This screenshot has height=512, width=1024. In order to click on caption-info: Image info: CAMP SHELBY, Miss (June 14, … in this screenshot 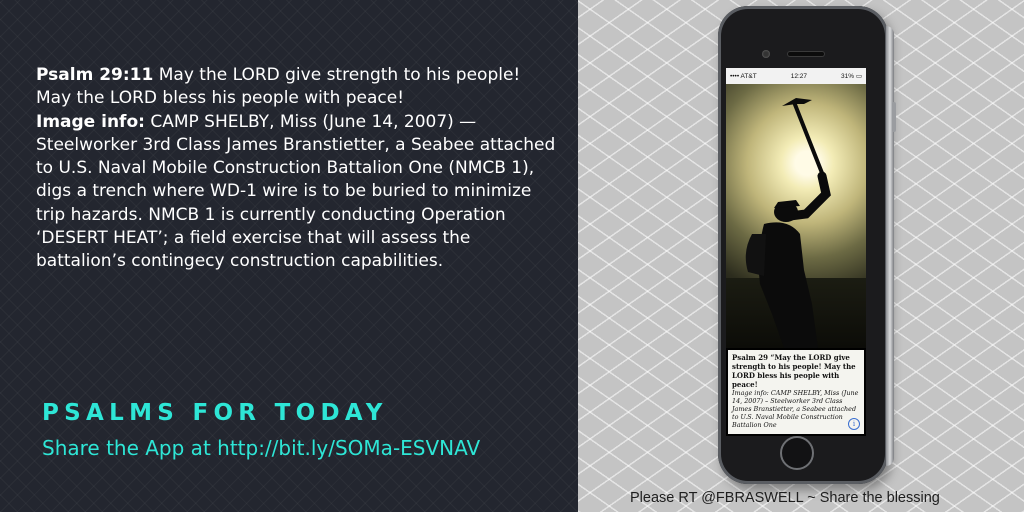, I will do `click(795, 409)`.